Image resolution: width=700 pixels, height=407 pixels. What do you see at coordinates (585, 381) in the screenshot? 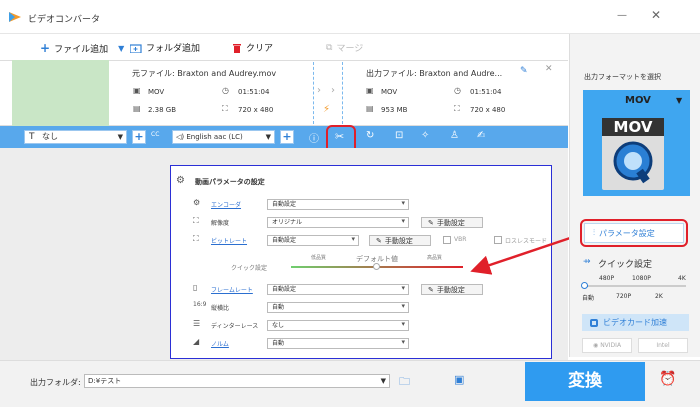
I see `convert-button: 変換` at bounding box center [585, 381].